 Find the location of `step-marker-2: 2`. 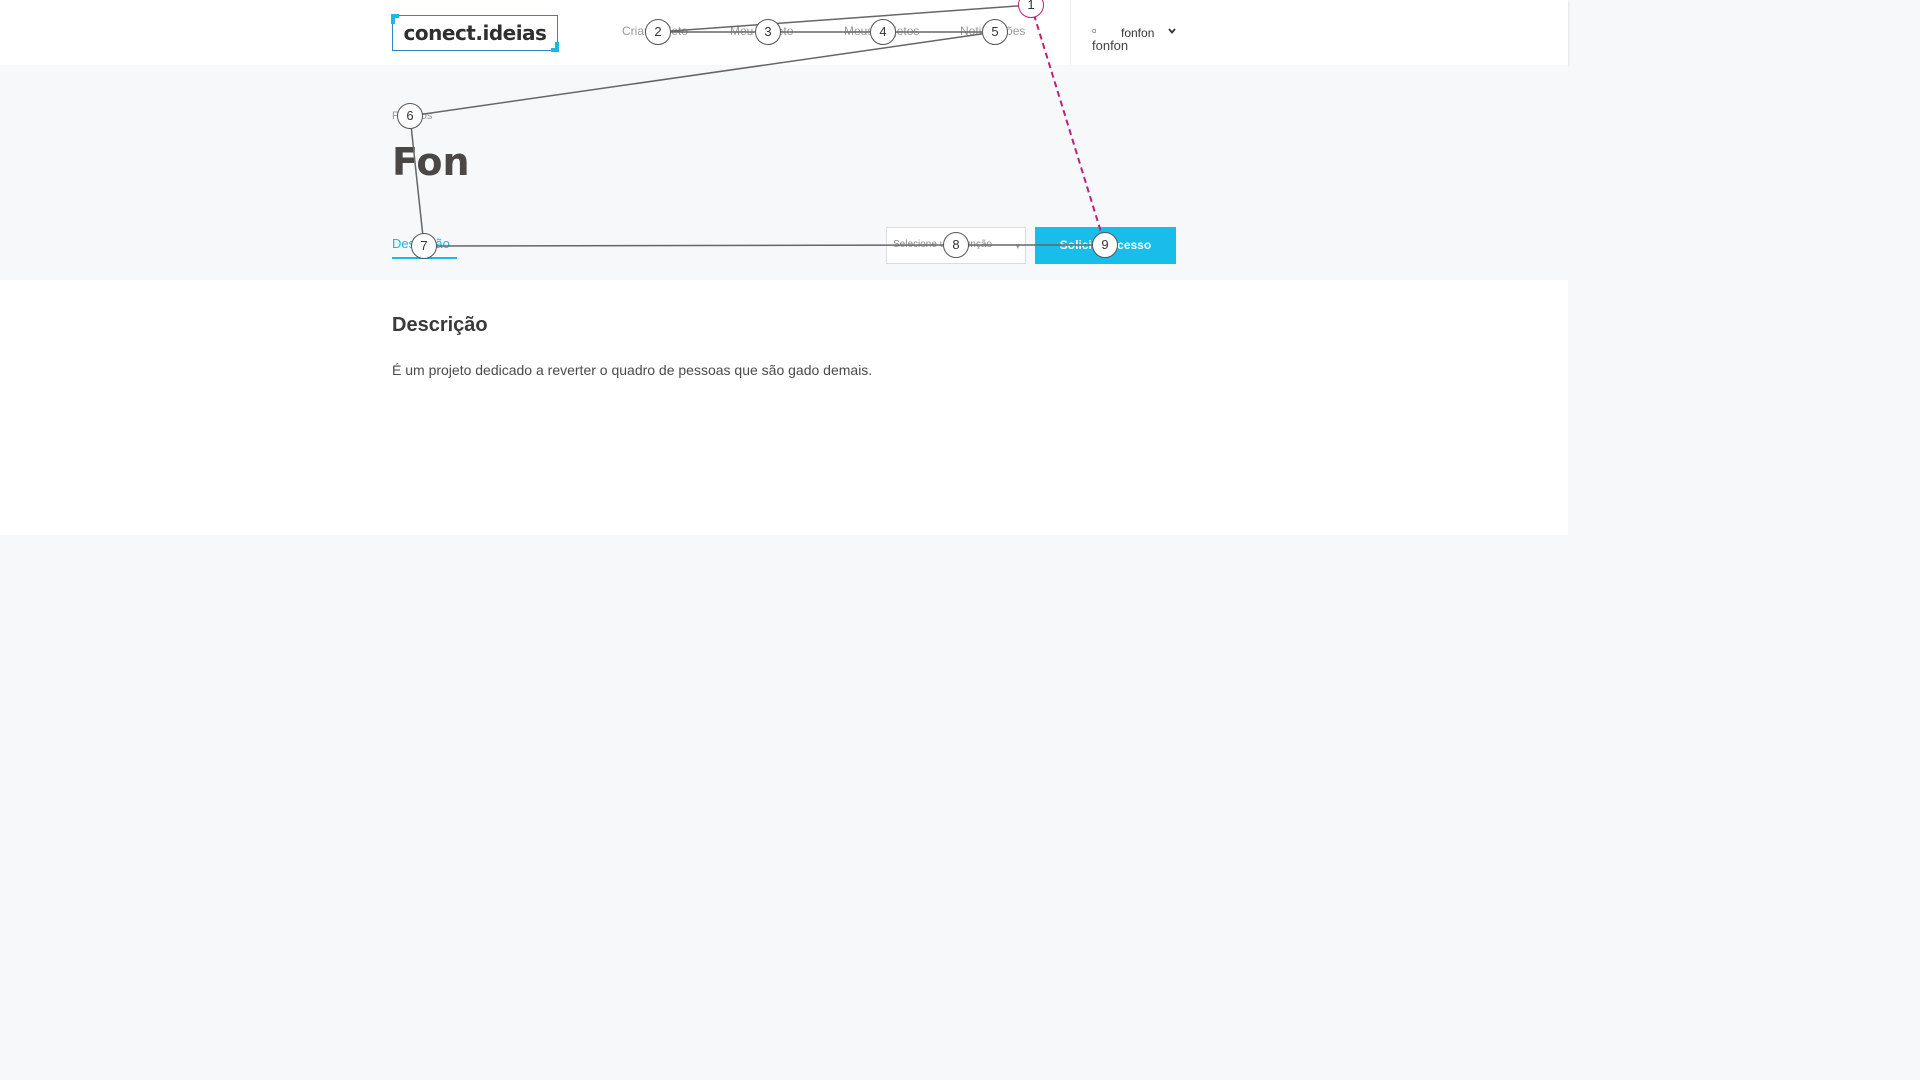

step-marker-2: 2 is located at coordinates (658, 32).